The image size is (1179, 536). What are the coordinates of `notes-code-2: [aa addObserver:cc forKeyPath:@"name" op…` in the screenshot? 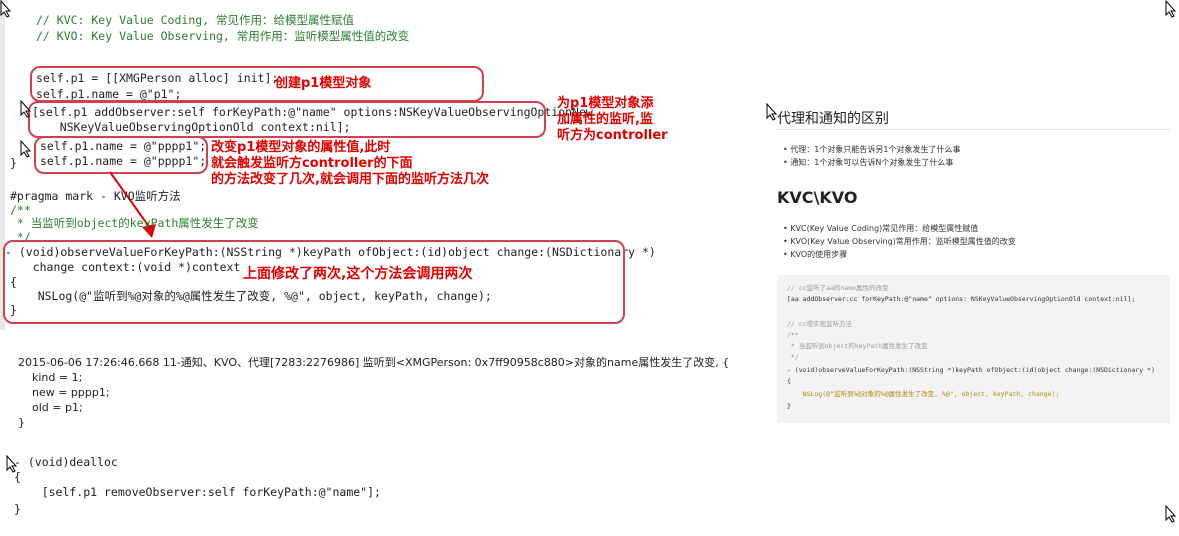 It's located at (961, 299).